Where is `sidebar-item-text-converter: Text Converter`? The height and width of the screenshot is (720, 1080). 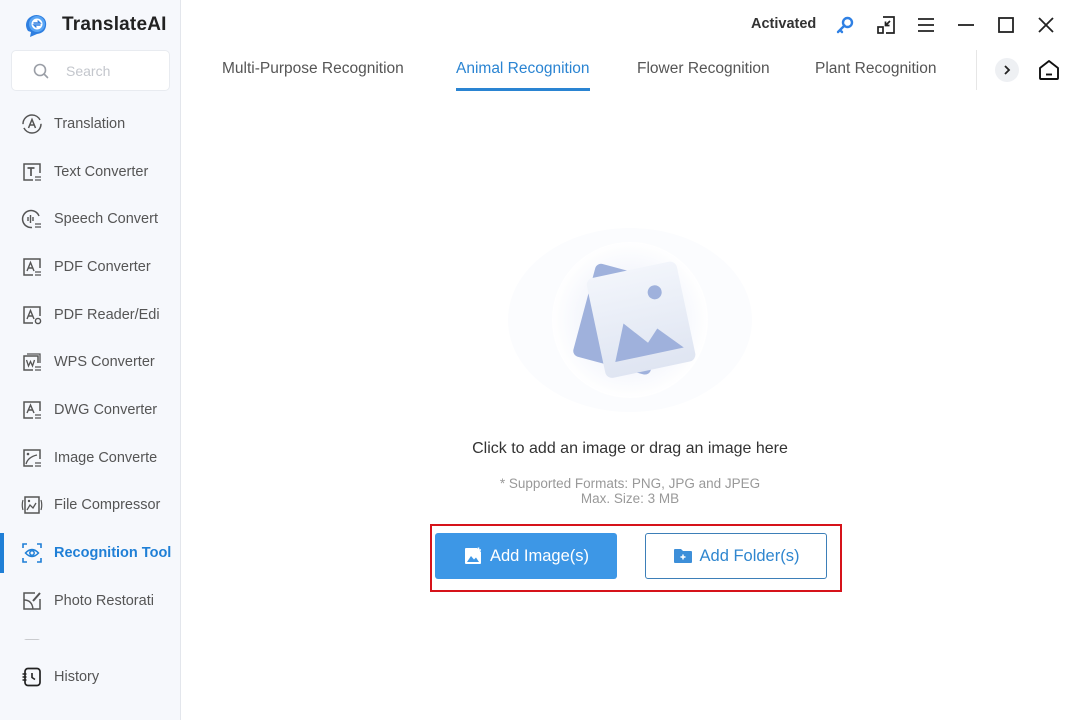
sidebar-item-text-converter: Text Converter is located at coordinates (90, 172).